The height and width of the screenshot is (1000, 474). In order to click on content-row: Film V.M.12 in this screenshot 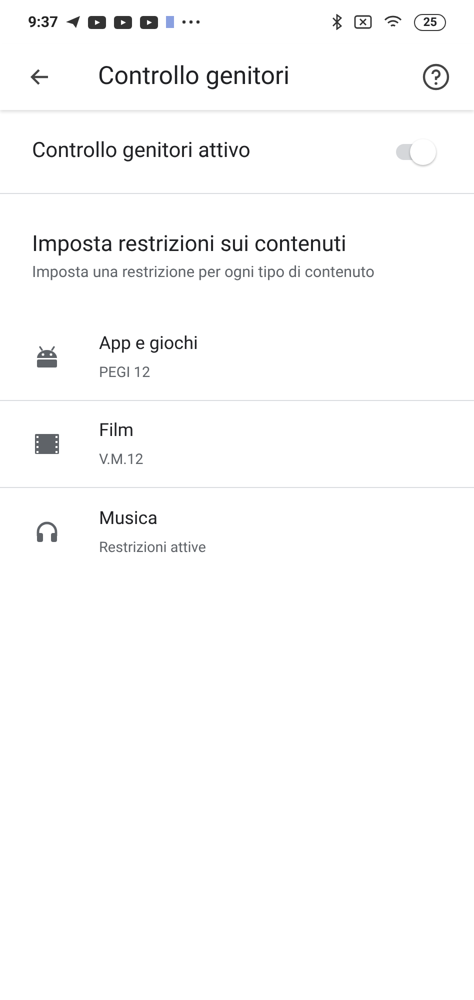, I will do `click(237, 444)`.